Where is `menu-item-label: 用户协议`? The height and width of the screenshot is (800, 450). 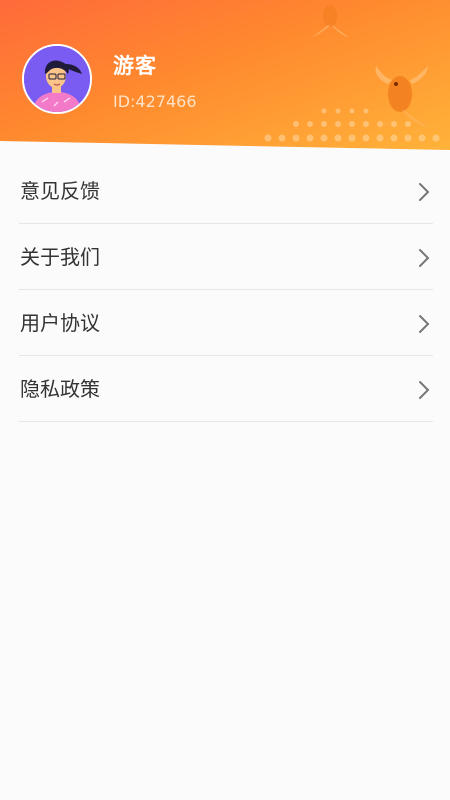
menu-item-label: 用户协议 is located at coordinates (60, 323).